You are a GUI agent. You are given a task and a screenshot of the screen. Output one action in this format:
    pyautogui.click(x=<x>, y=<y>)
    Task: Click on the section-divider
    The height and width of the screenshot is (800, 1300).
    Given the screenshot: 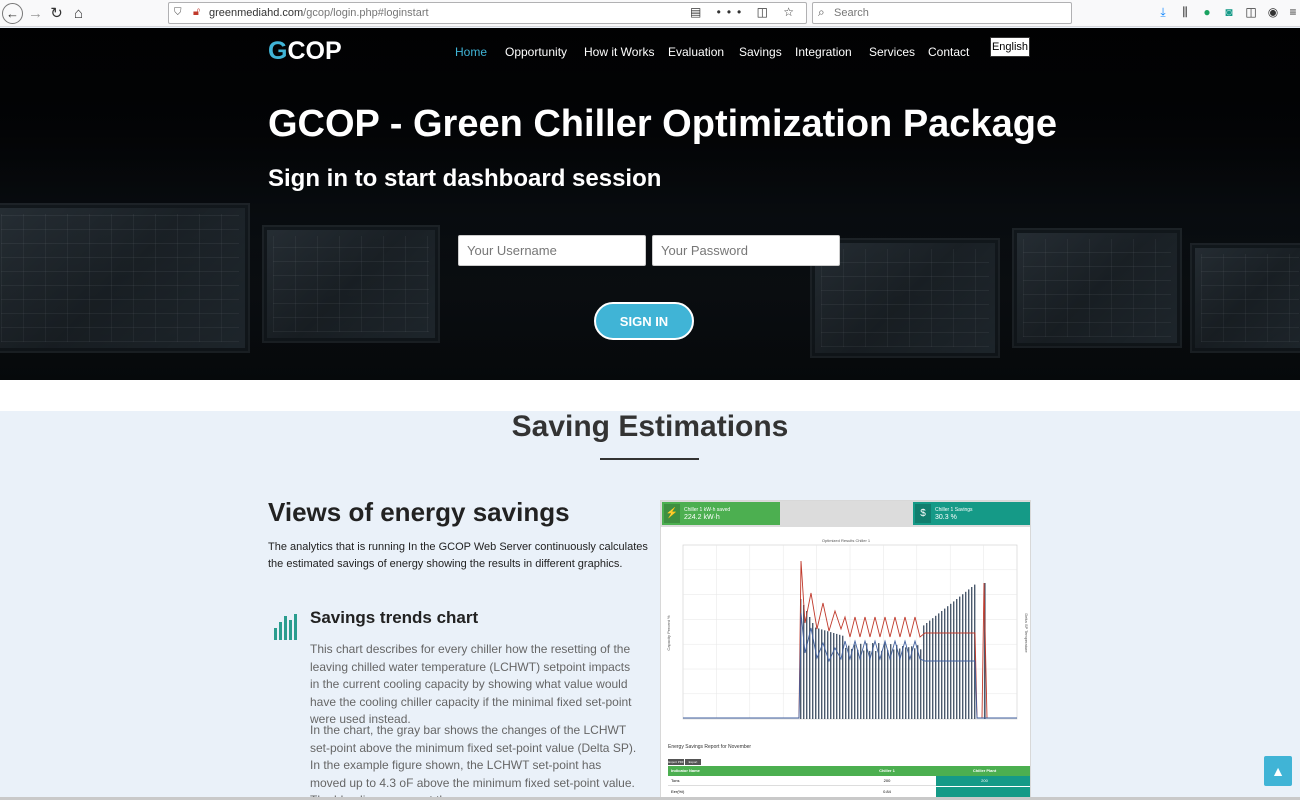 What is the action you would take?
    pyautogui.click(x=650, y=395)
    